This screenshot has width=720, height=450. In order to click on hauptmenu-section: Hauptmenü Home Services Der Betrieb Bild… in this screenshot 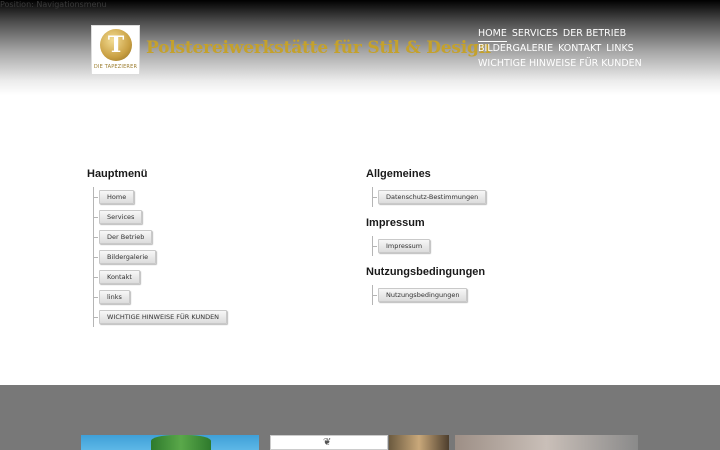, I will do `click(207, 247)`.